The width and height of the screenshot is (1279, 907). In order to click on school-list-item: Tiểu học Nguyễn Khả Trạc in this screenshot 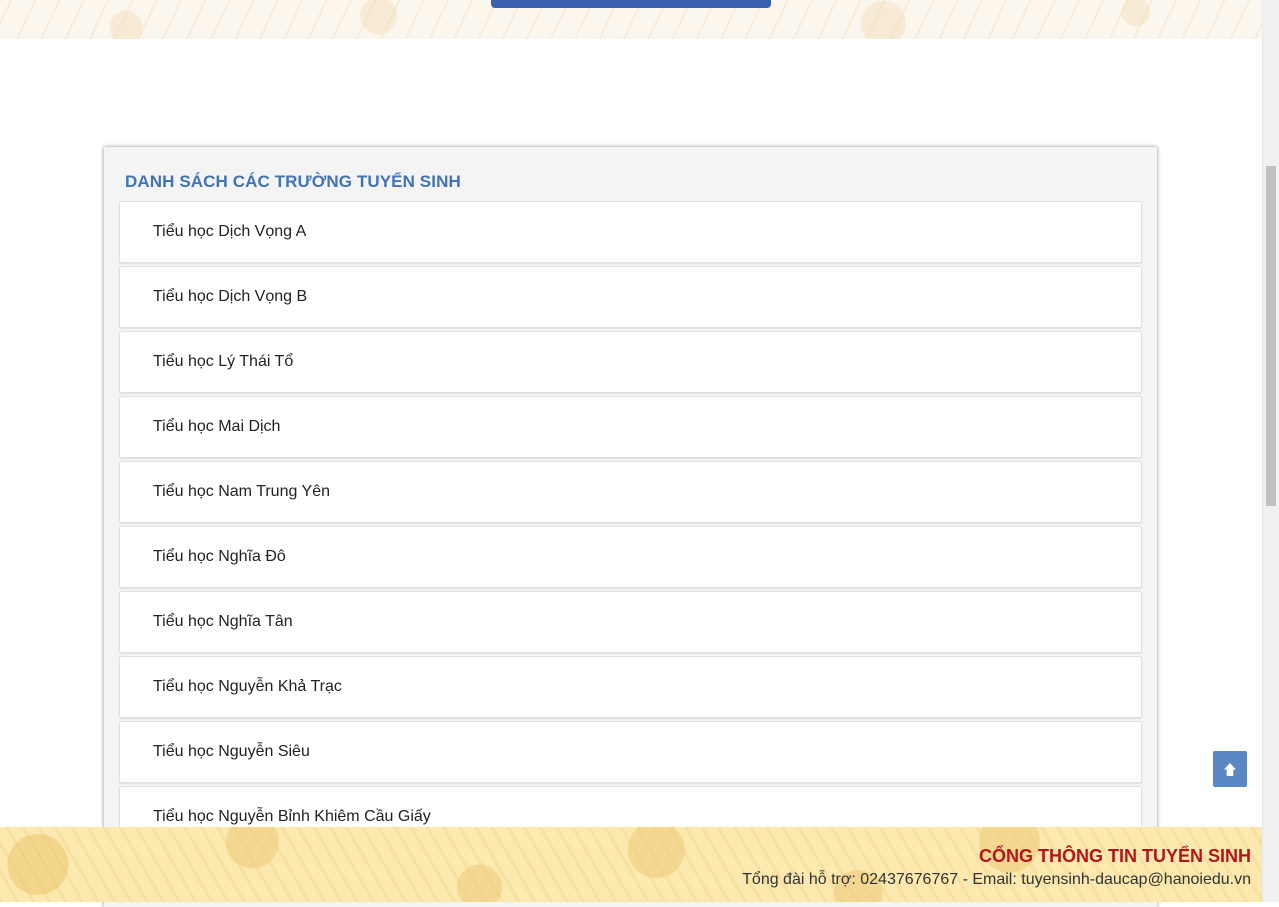, I will do `click(630, 687)`.